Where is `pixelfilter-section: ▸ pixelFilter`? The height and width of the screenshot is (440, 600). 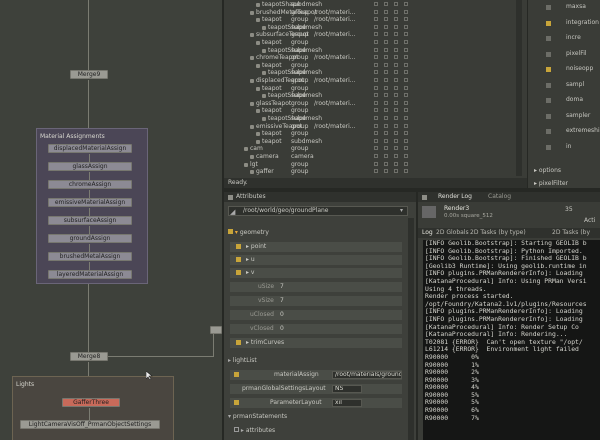
pixelfilter-section: ▸ pixelFilter is located at coordinates (551, 183).